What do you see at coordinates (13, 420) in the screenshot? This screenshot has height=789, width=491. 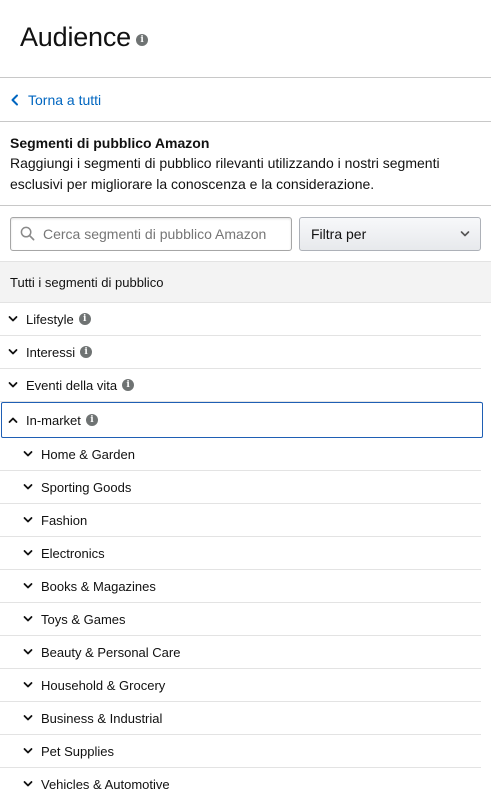 I see `chevron-up-icon` at bounding box center [13, 420].